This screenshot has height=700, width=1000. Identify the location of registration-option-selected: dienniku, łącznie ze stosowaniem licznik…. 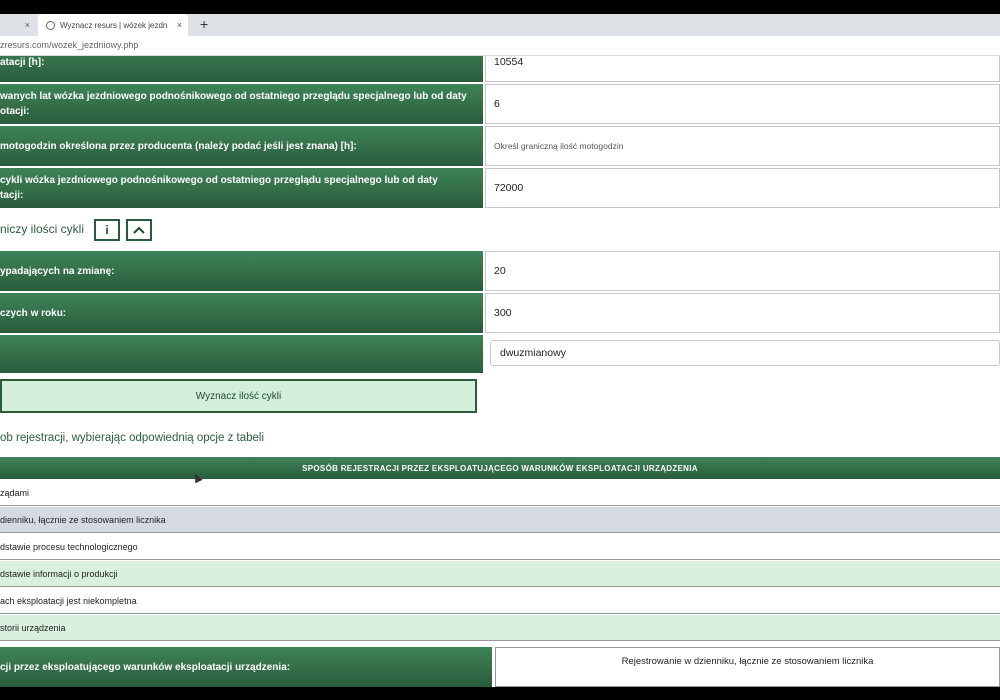
(500, 520).